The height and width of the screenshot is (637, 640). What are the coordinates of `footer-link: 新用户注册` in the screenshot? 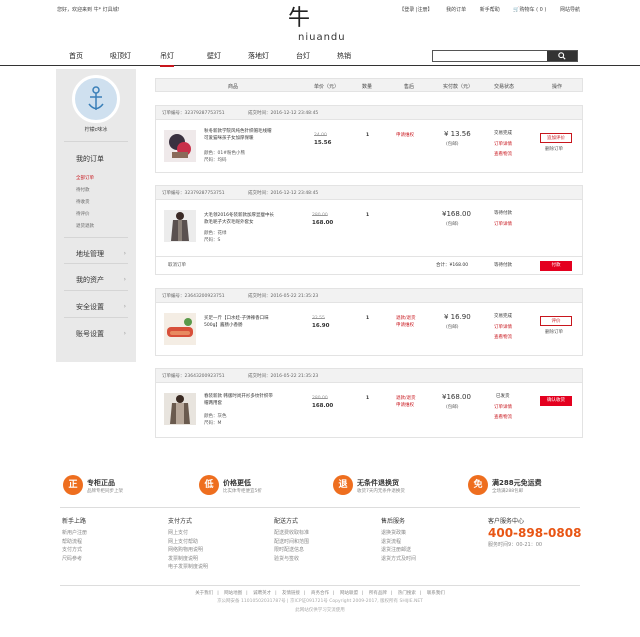 It's located at (112, 533).